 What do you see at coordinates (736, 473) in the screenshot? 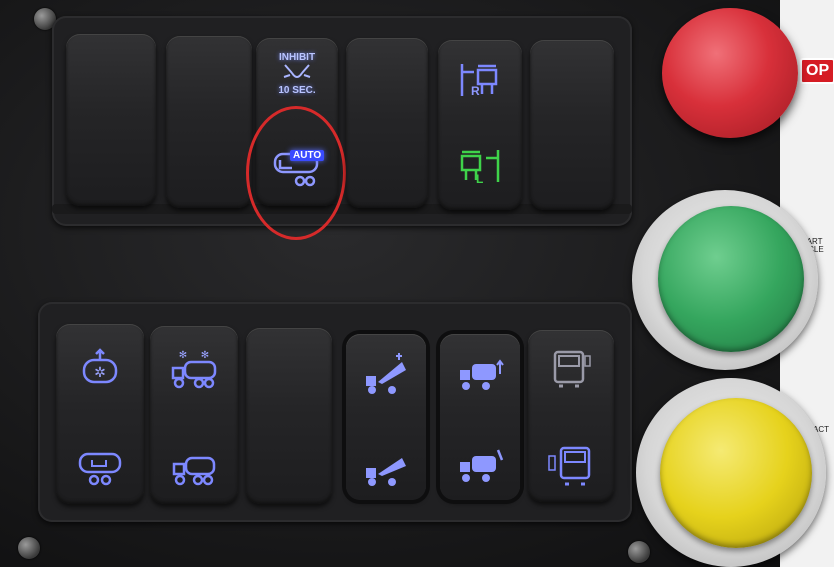
I see `act-button` at bounding box center [736, 473].